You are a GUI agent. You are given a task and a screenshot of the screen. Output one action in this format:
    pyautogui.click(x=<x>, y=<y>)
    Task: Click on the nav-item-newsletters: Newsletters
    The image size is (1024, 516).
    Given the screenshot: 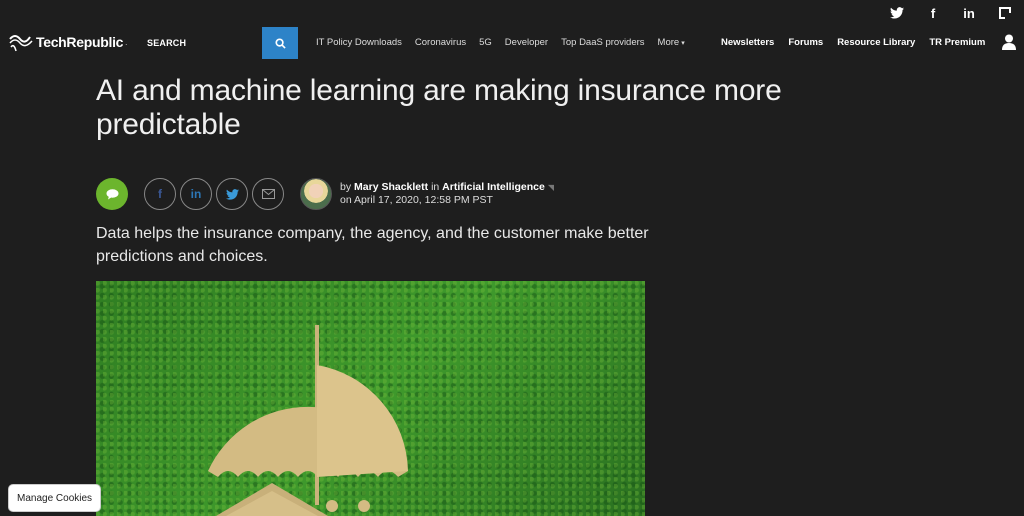 What is the action you would take?
    pyautogui.click(x=747, y=42)
    